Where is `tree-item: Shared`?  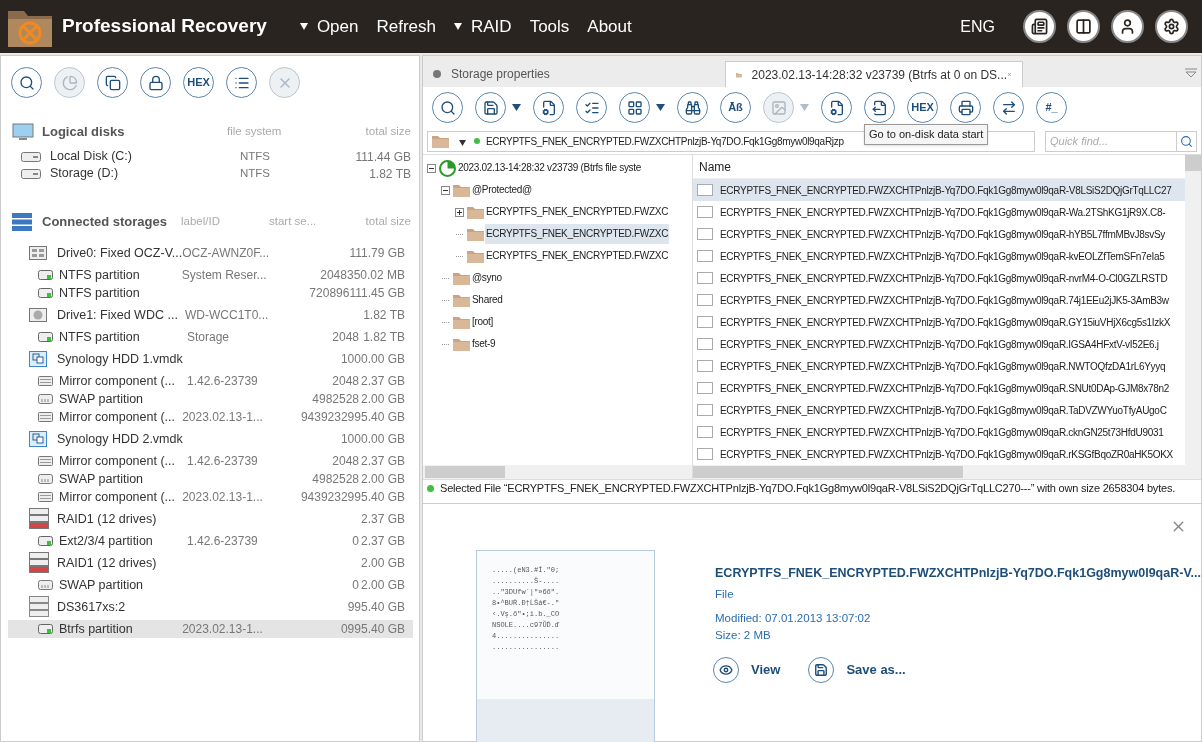
tree-item: Shared is located at coordinates (487, 300).